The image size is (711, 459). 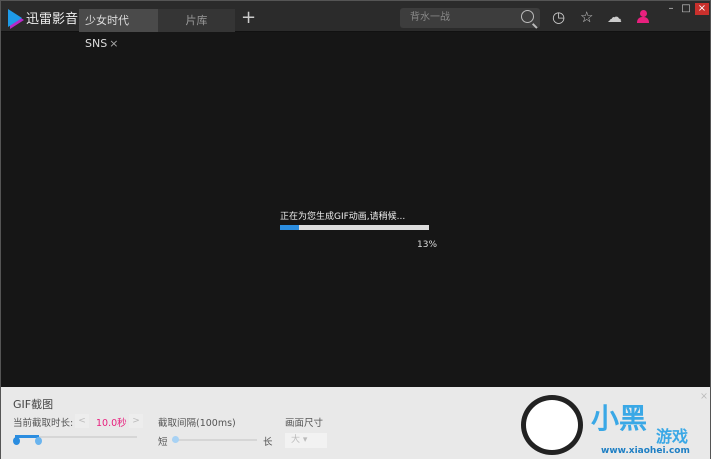 I want to click on star-icon: ☆, so click(x=586, y=17).